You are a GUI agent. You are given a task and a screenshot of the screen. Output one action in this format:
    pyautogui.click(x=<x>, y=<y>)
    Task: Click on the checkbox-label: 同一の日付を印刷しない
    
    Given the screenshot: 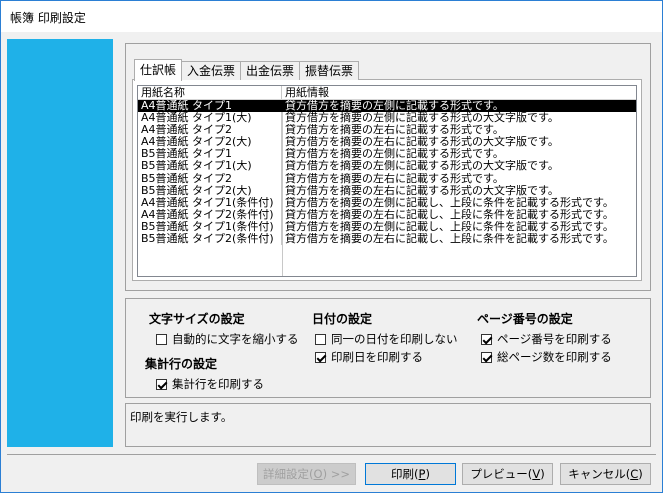 What is the action you would take?
    pyautogui.click(x=394, y=339)
    